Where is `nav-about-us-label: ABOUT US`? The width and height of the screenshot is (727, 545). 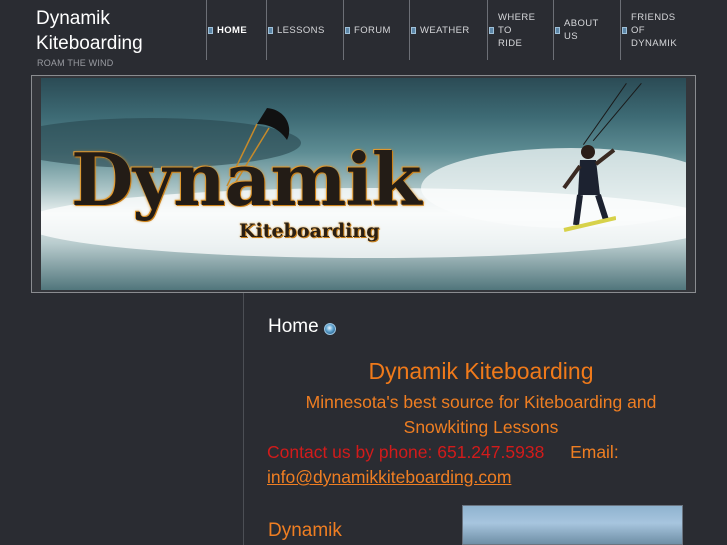
nav-about-us-label: ABOUT US is located at coordinates (581, 30).